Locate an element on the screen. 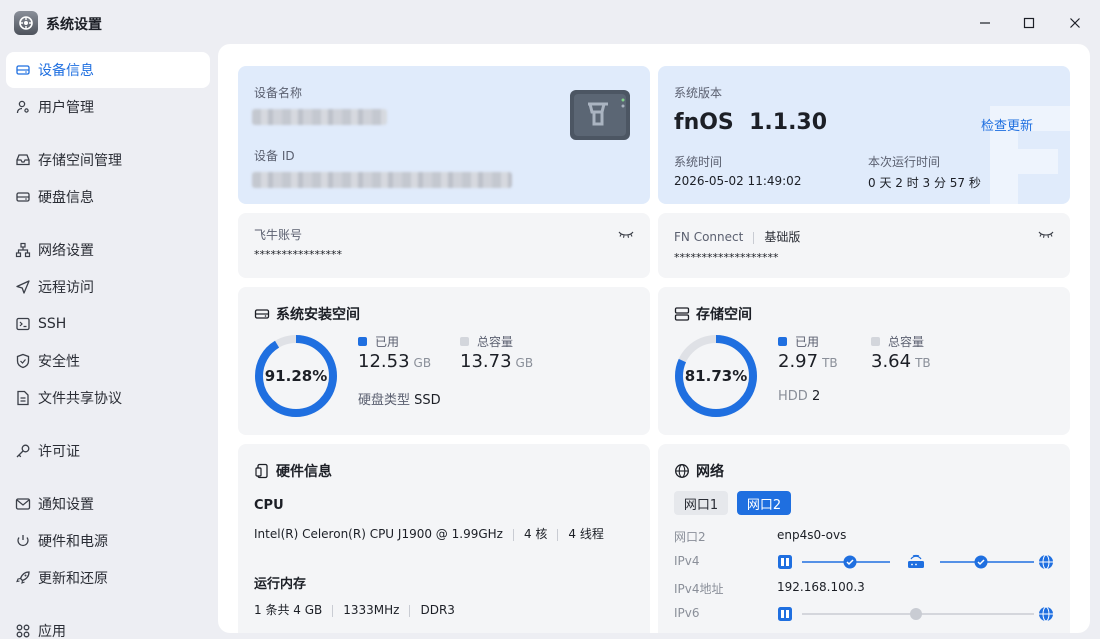 Image resolution: width=1100 pixels, height=639 pixels. sidebar-item-label: 硬盘信息 is located at coordinates (66, 198).